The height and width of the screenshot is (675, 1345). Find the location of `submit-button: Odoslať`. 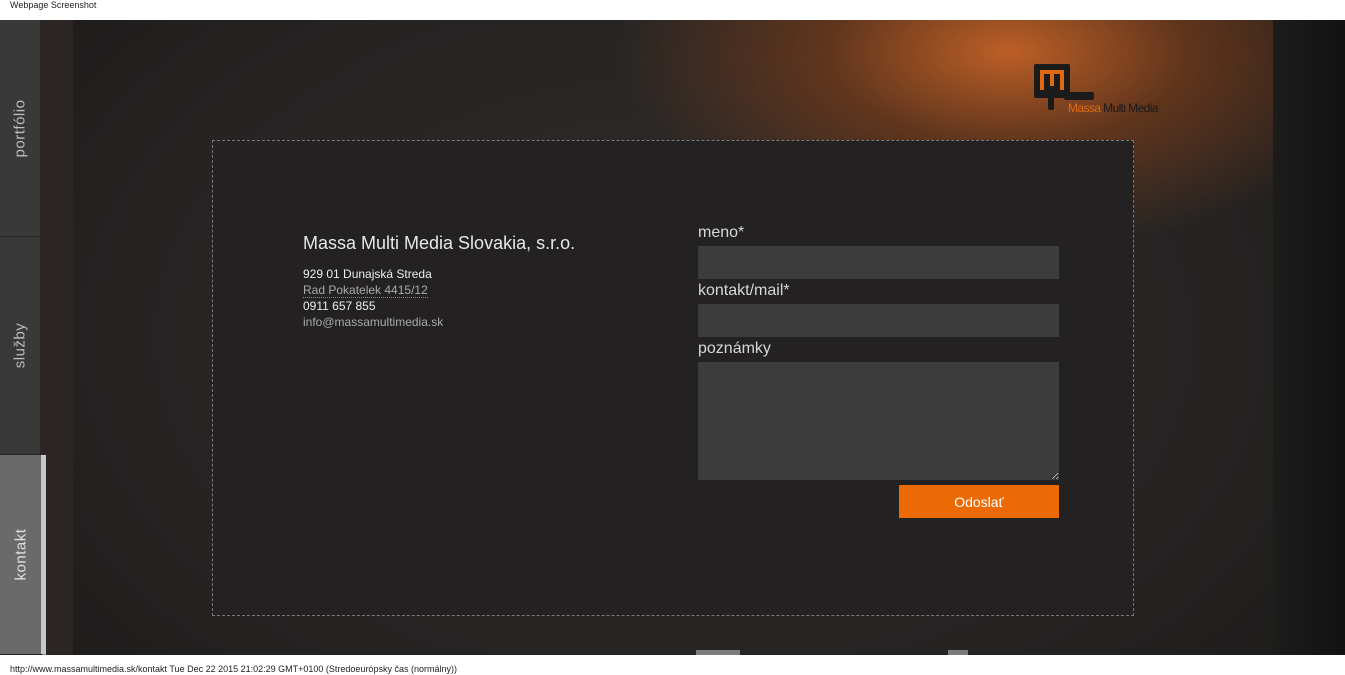

submit-button: Odoslať is located at coordinates (979, 501).